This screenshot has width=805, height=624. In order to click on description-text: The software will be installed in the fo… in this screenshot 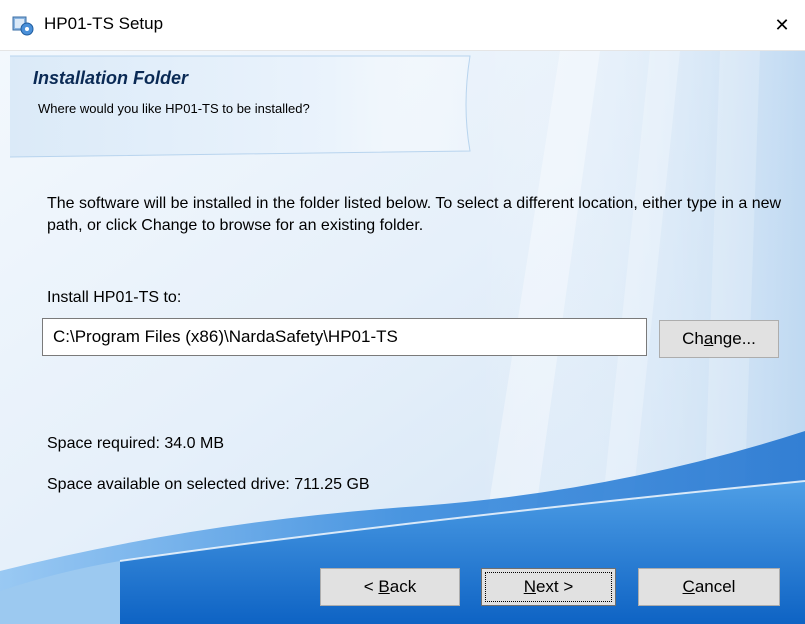, I will do `click(414, 214)`.